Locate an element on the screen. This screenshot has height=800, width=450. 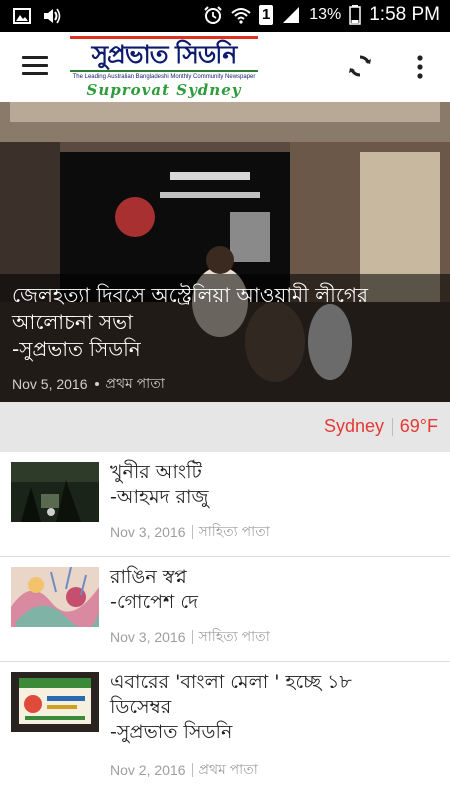
featured-article-category: প্রথম পাতা is located at coordinates (135, 383).